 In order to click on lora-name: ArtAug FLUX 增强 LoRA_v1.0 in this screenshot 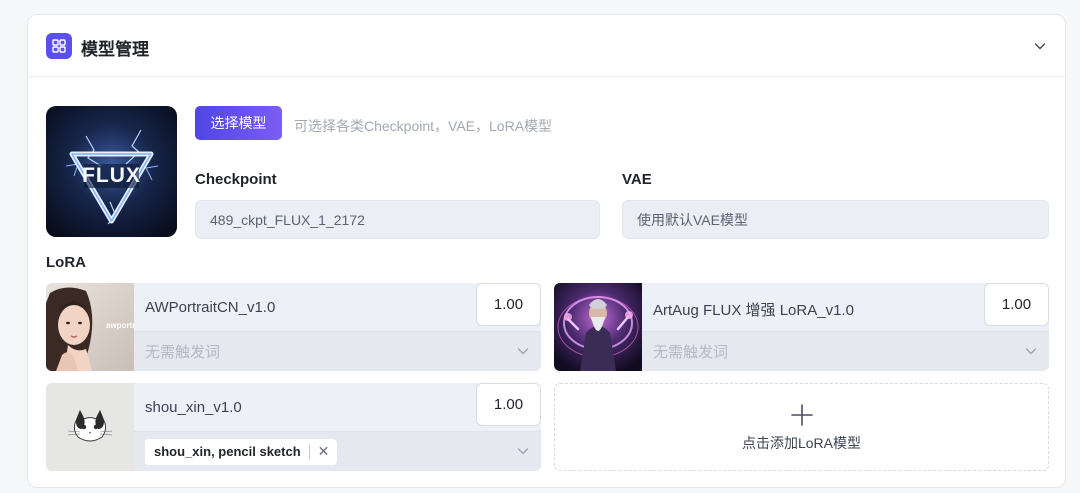, I will do `click(753, 310)`.